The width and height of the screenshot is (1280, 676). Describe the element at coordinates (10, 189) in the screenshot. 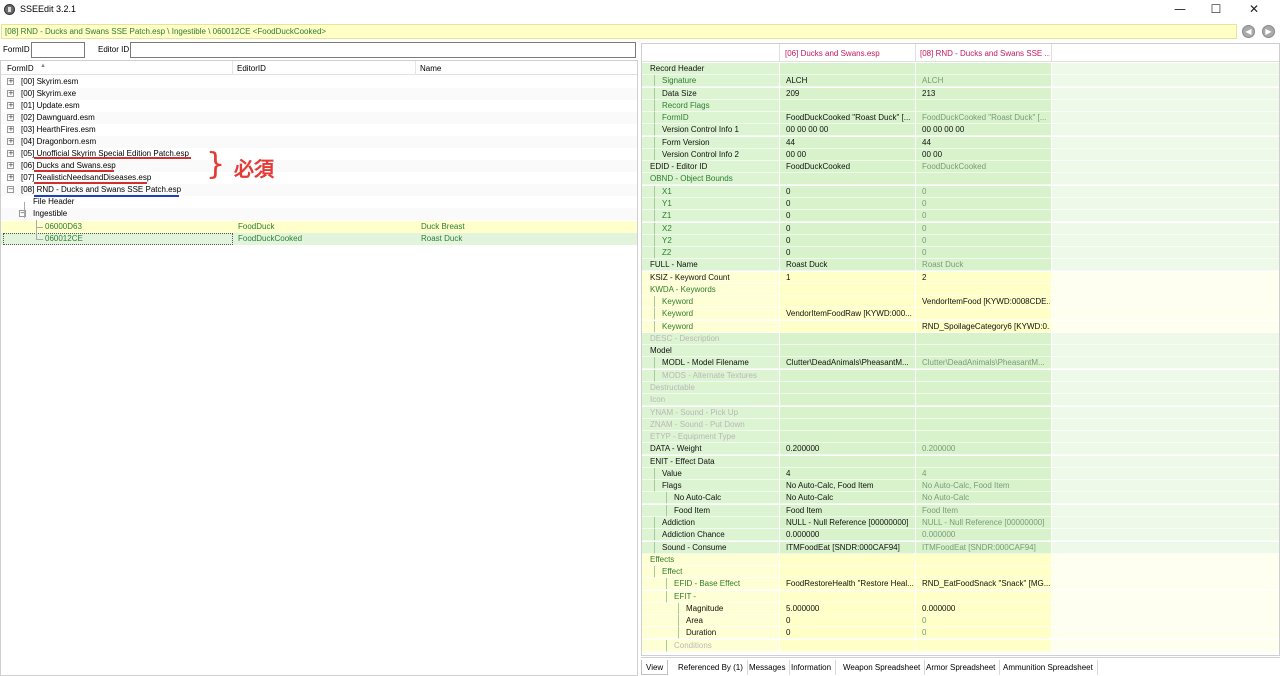

I see `collapse-icon: −` at that location.